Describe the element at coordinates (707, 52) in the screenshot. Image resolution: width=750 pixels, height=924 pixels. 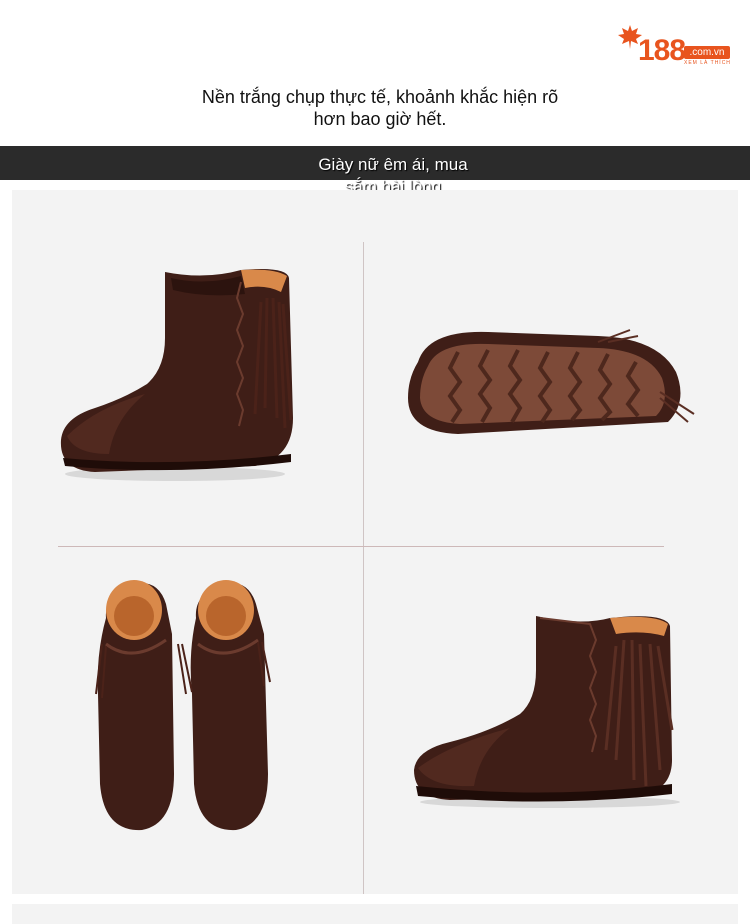
I see `logo-domain: .com.vn` at that location.